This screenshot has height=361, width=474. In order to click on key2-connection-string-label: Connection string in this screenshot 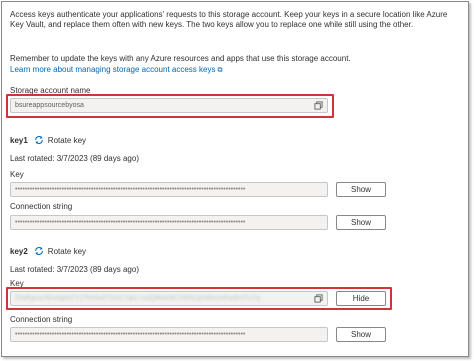, I will do `click(41, 319)`.